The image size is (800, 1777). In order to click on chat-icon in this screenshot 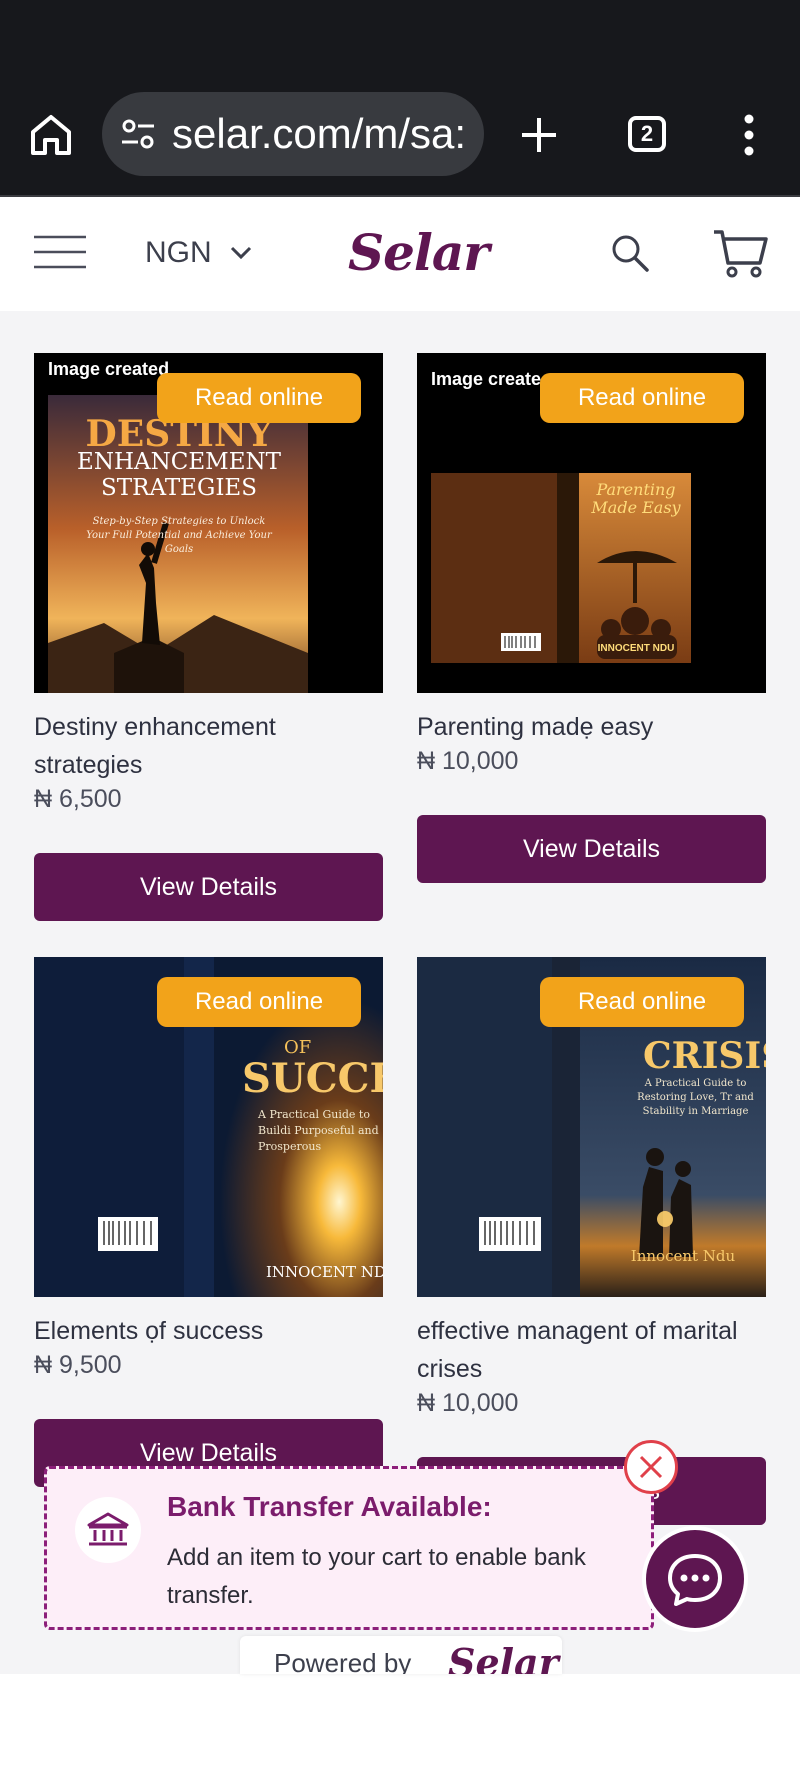, I will do `click(695, 1580)`.